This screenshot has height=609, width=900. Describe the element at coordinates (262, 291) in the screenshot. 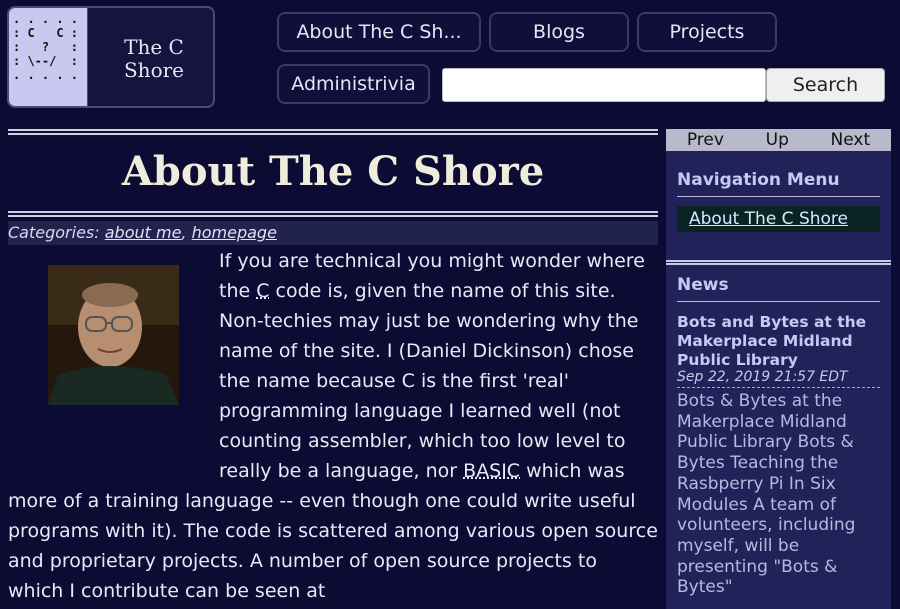

I see `c-abbreviation: C` at that location.